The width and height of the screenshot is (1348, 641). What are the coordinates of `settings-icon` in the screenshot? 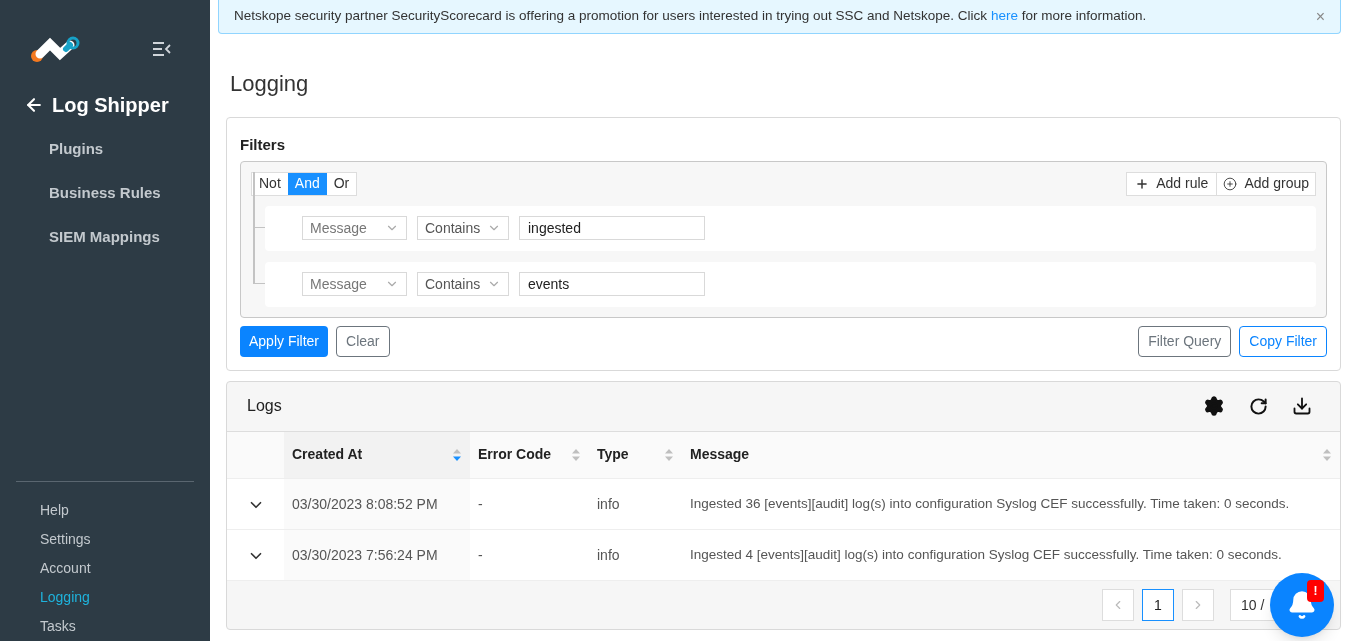 It's located at (1214, 406).